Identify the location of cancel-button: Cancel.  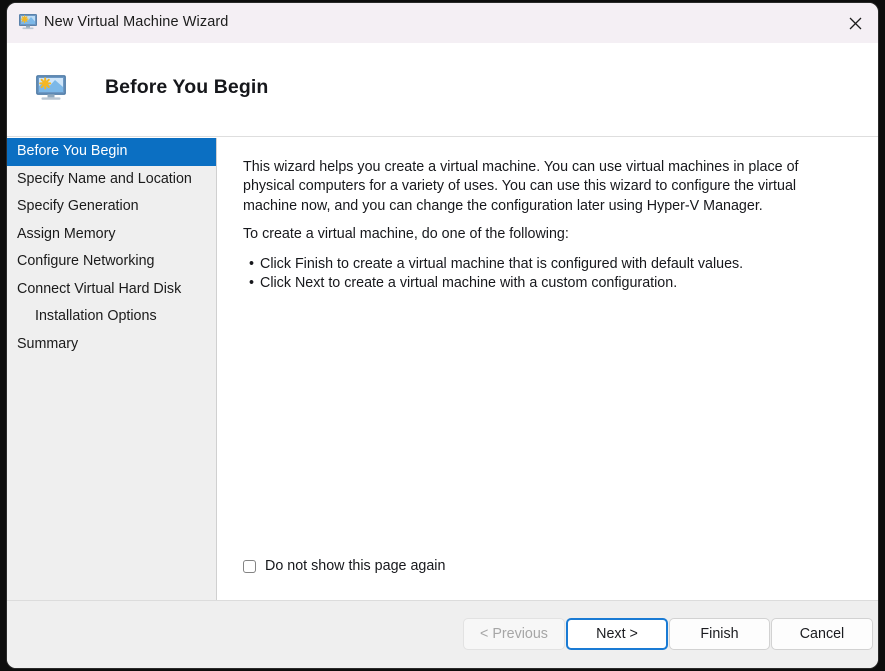
(822, 634).